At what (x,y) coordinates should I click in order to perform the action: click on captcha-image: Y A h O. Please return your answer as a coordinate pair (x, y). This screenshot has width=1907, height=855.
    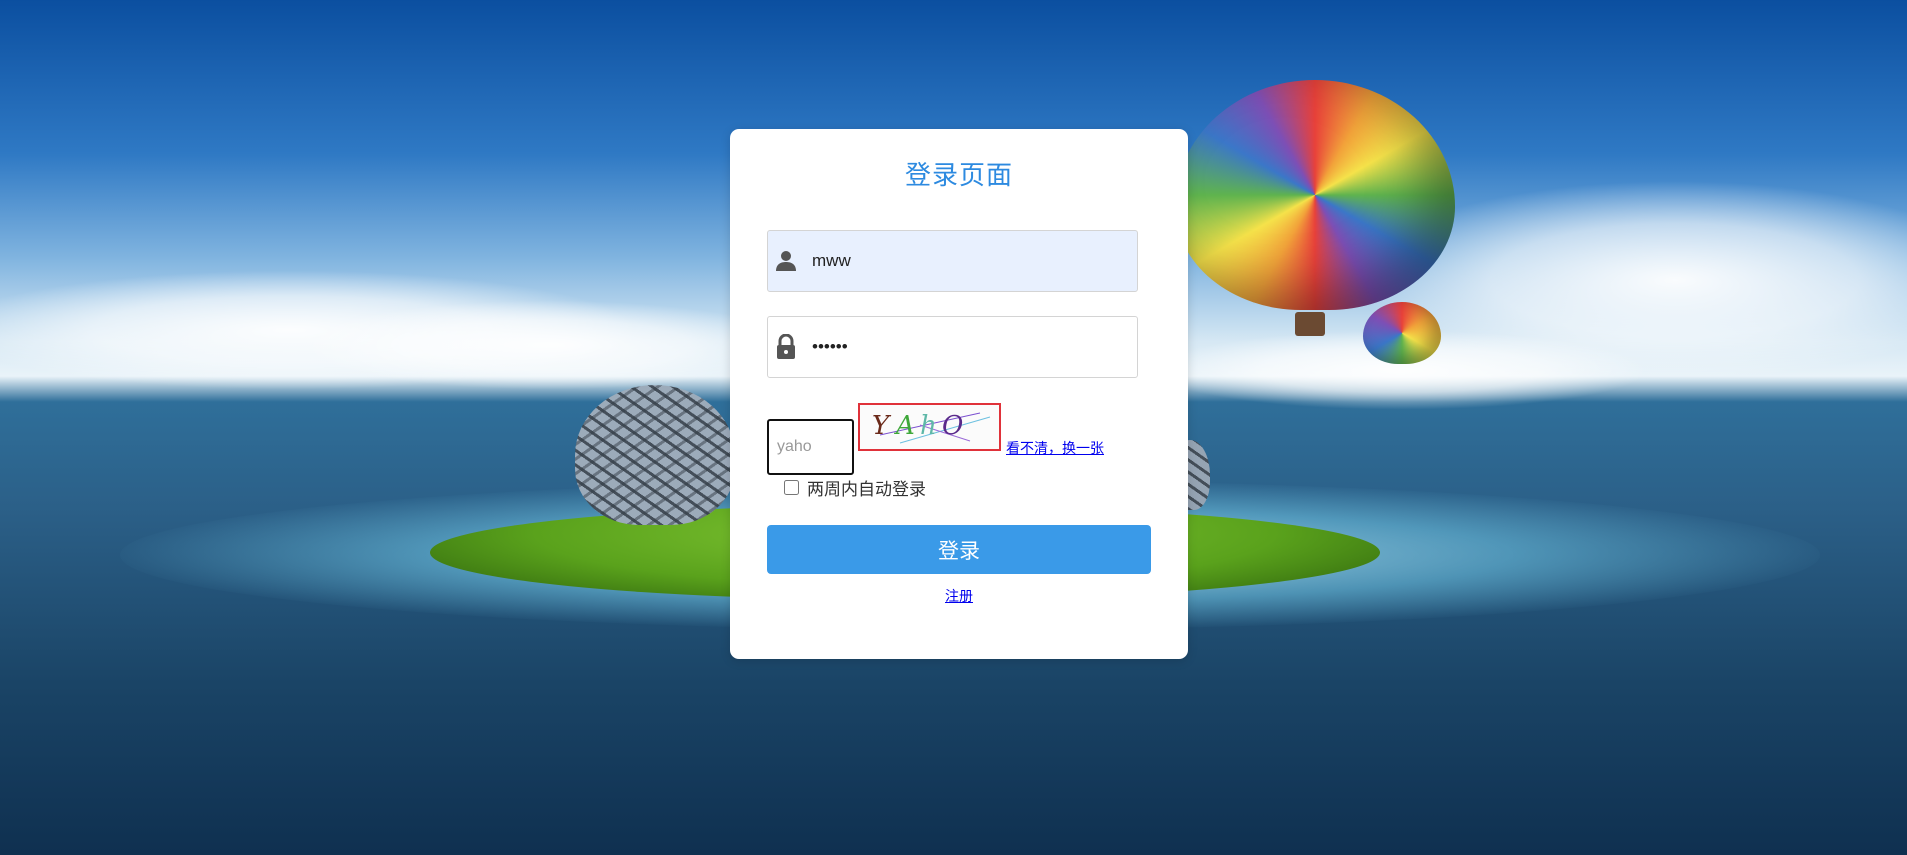
    Looking at the image, I should click on (929, 427).